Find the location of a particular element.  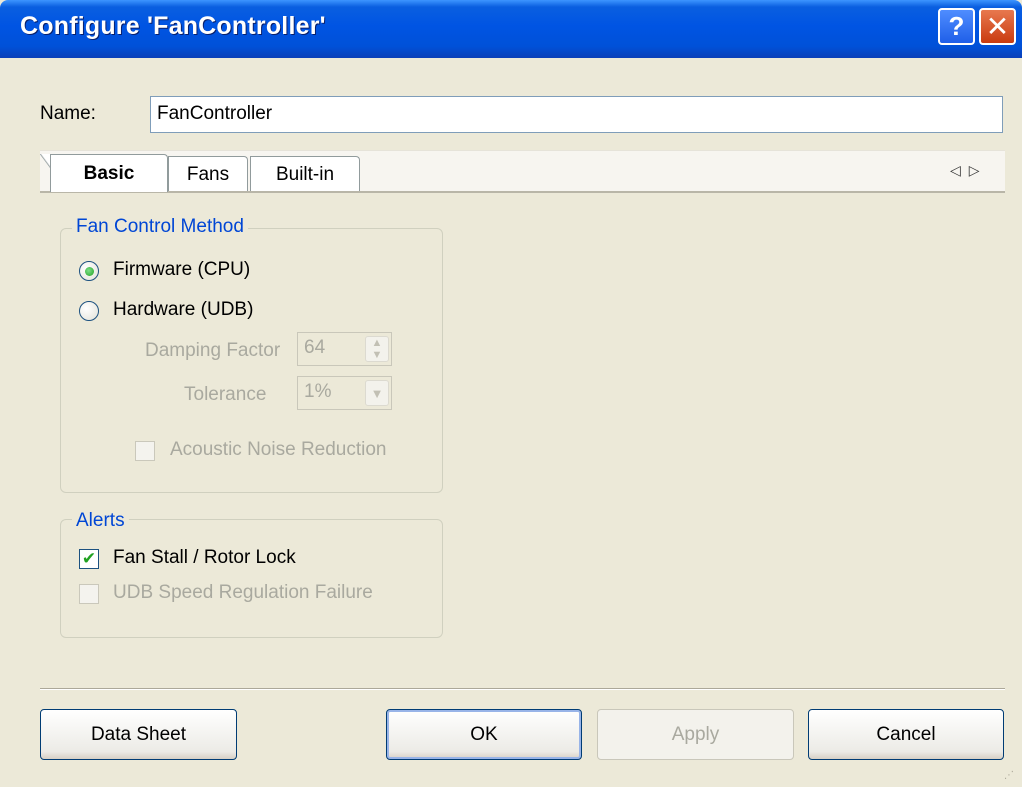

fan-control-legend: Fan Control Method is located at coordinates (160, 227).